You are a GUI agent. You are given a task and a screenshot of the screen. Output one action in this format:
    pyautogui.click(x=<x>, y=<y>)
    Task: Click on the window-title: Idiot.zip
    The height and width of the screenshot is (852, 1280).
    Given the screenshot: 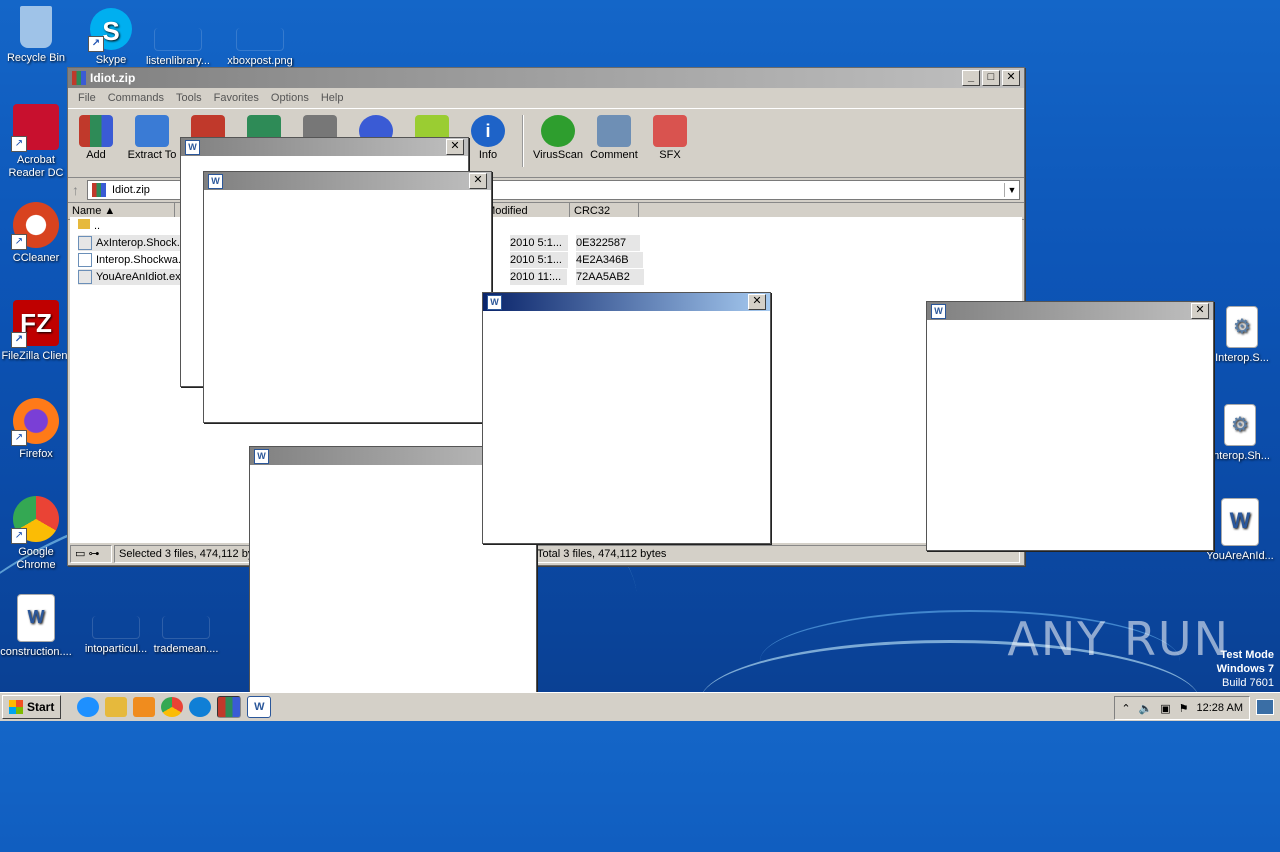 What is the action you would take?
    pyautogui.click(x=113, y=78)
    